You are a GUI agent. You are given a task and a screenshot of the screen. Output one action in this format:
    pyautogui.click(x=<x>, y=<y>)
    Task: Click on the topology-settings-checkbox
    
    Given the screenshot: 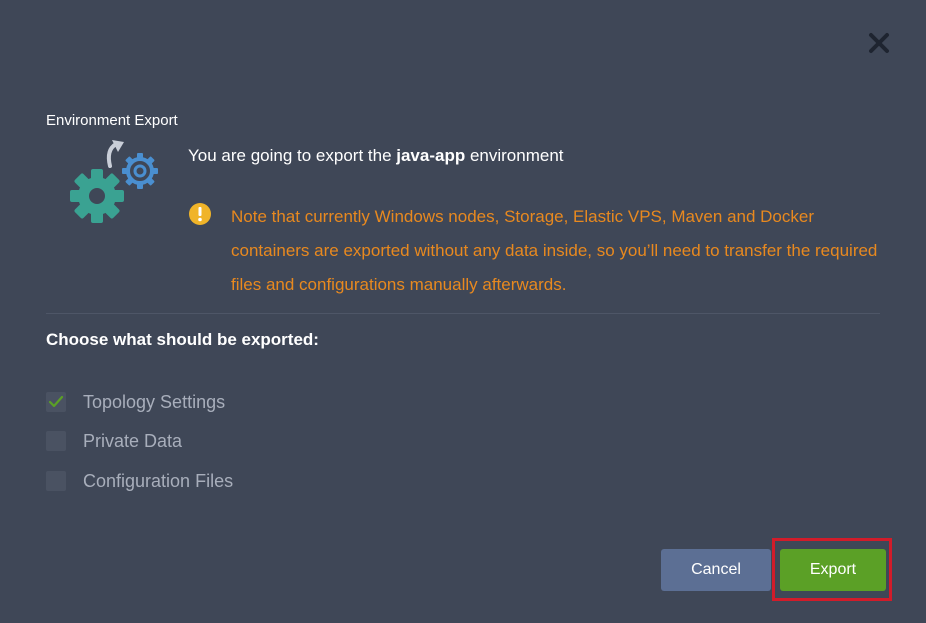 What is the action you would take?
    pyautogui.click(x=56, y=402)
    